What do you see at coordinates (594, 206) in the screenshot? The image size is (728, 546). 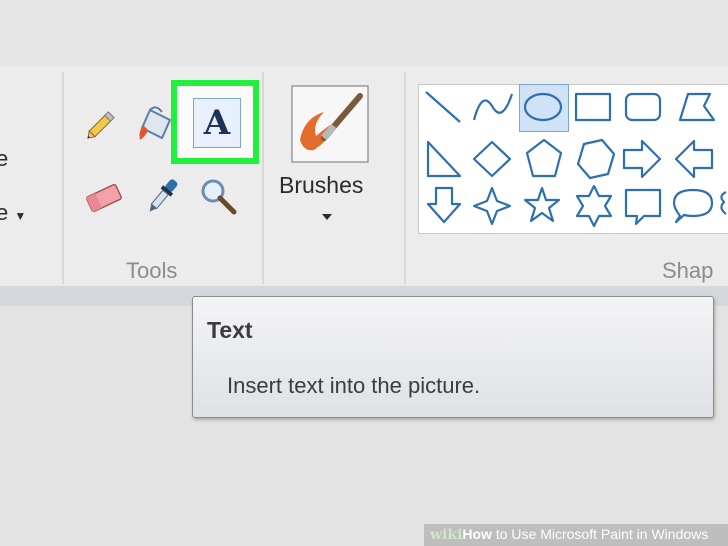 I see `six-point-star-shape-icon` at bounding box center [594, 206].